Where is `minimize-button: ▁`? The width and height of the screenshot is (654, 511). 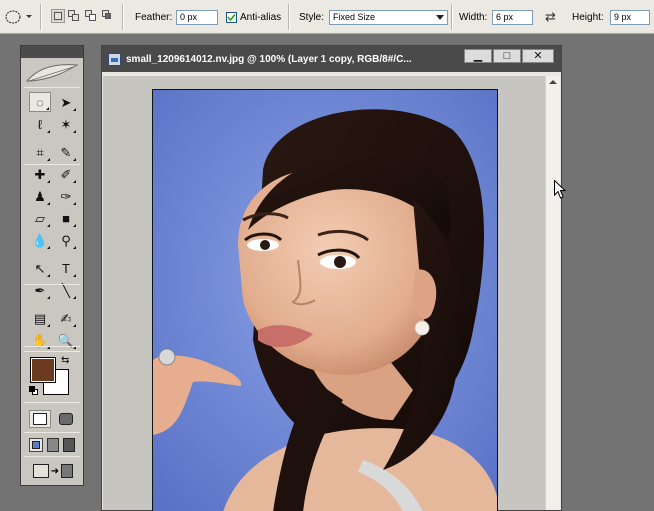
minimize-button: ▁ is located at coordinates (478, 56).